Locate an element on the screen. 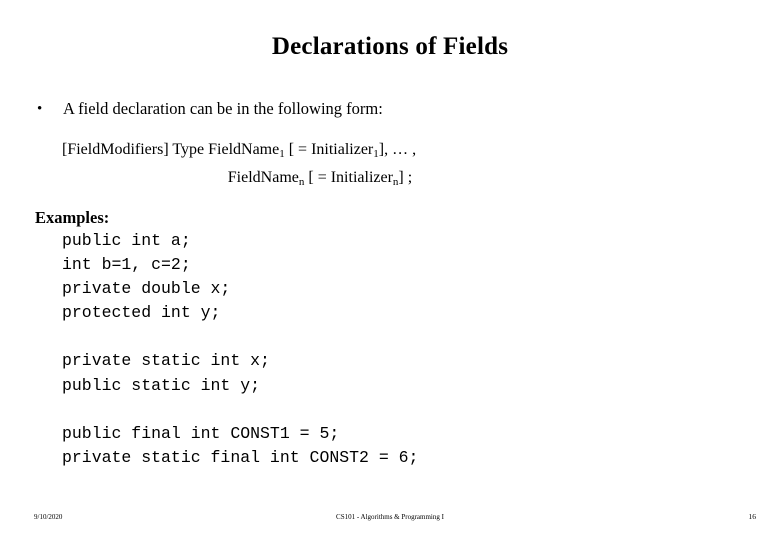  code-line: protected int y; is located at coordinates (141, 313).